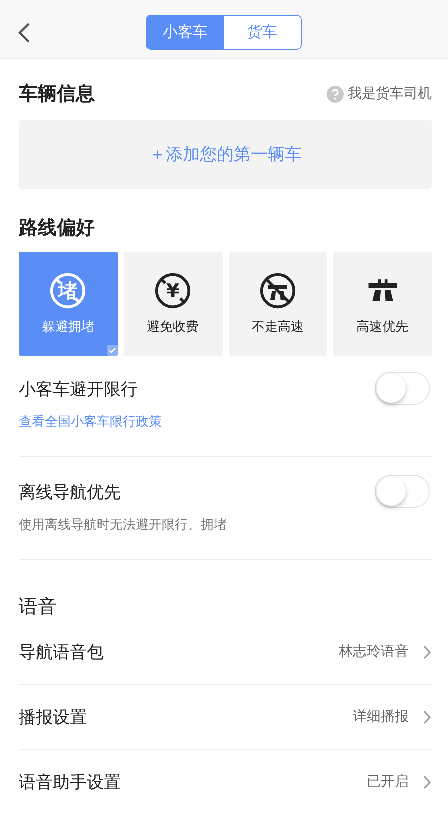 This screenshot has height=819, width=448. What do you see at coordinates (173, 291) in the screenshot?
I see `no-toll-icon: ¥` at bounding box center [173, 291].